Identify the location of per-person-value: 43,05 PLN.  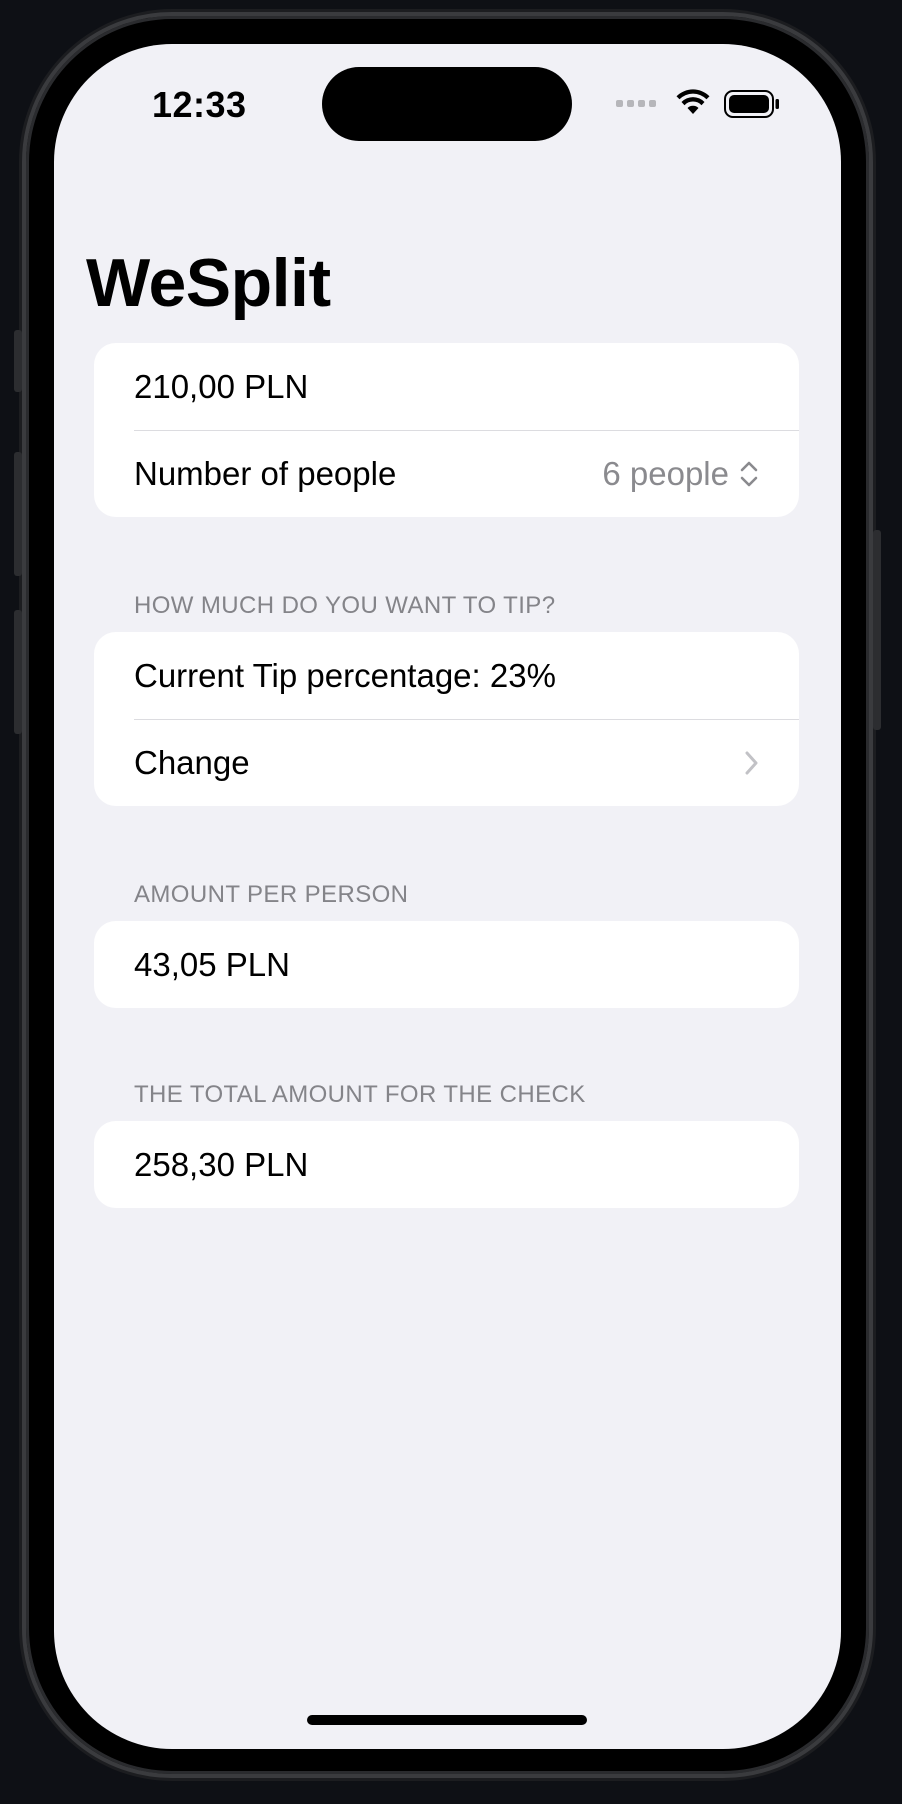
(212, 964).